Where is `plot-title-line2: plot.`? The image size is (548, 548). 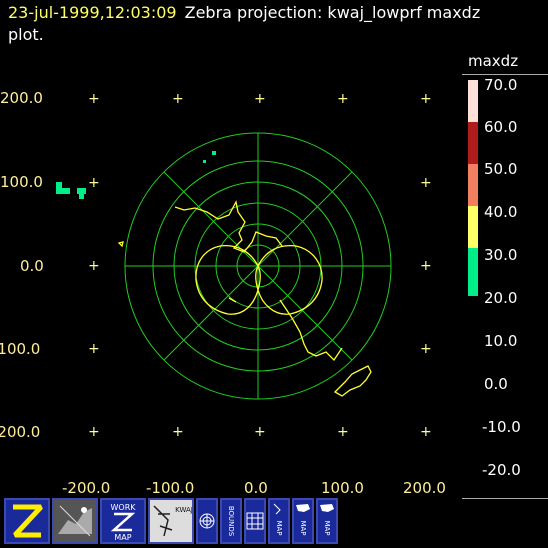 plot-title-line2: plot. is located at coordinates (26, 34).